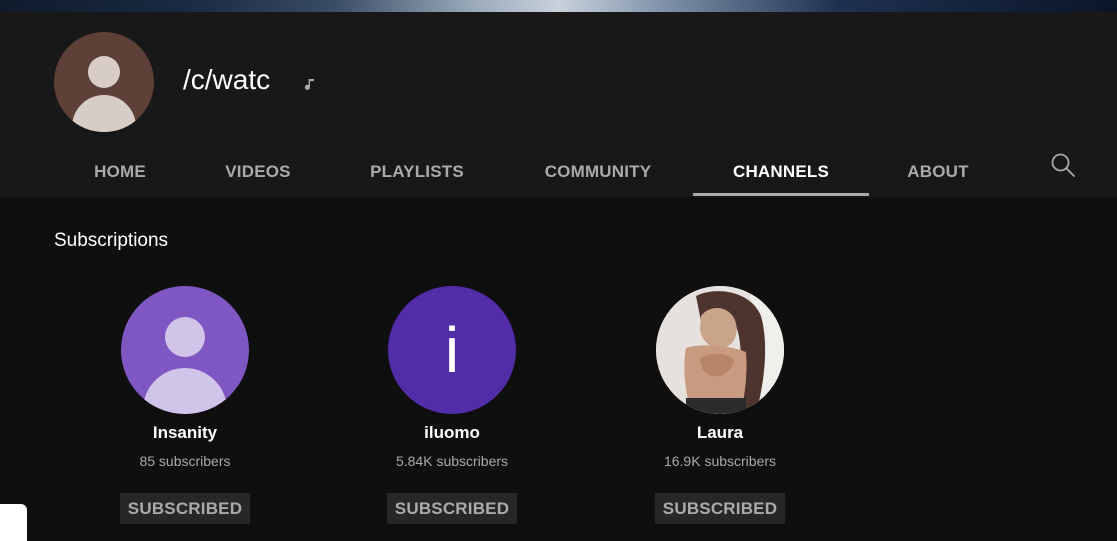 The image size is (1117, 541). I want to click on tab-community: COMMUNITY, so click(598, 172).